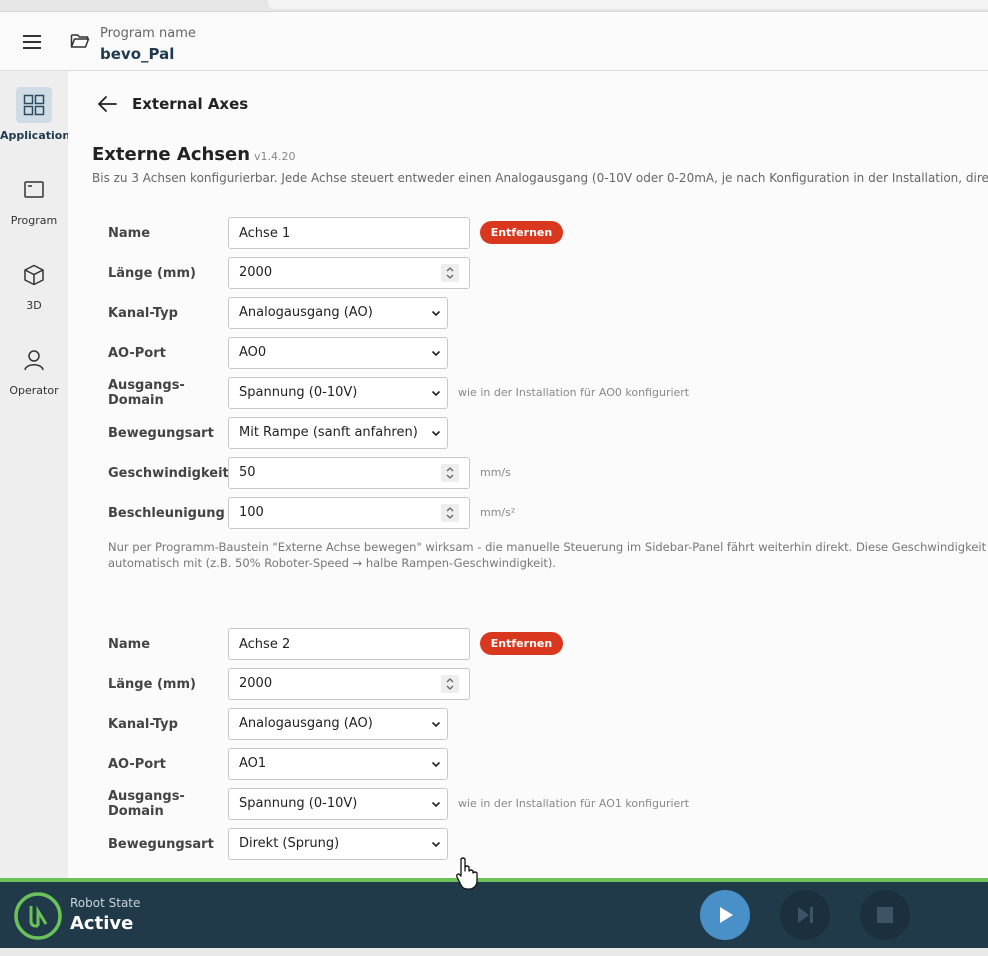 The image size is (988, 956). Describe the element at coordinates (338, 433) in the screenshot. I see `motion-type-select: Mit Rampe (sanft anfahren)` at that location.